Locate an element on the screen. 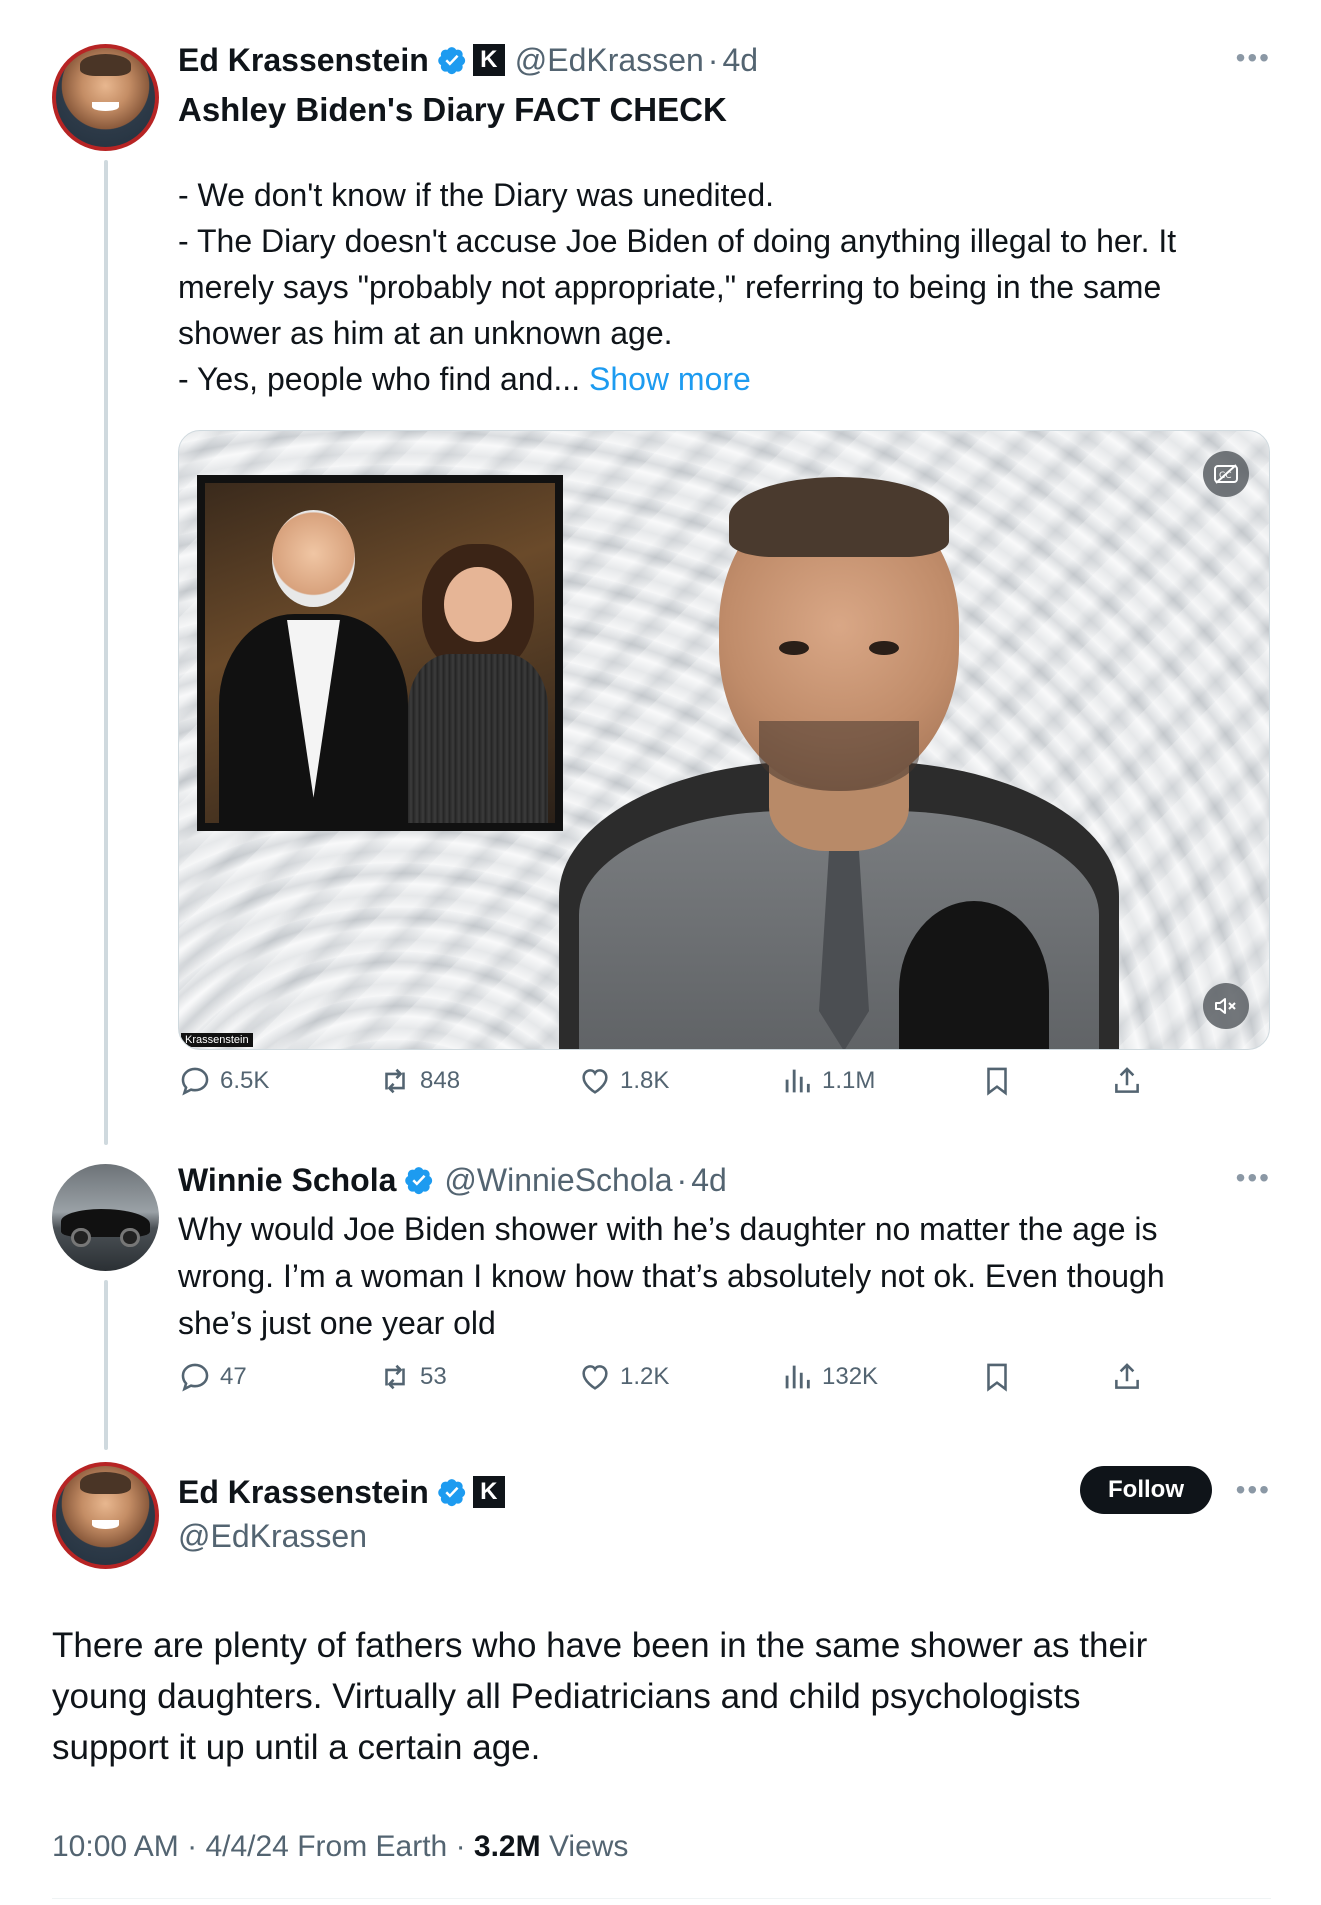  author-handle: @WinnieSchola is located at coordinates (558, 1180).